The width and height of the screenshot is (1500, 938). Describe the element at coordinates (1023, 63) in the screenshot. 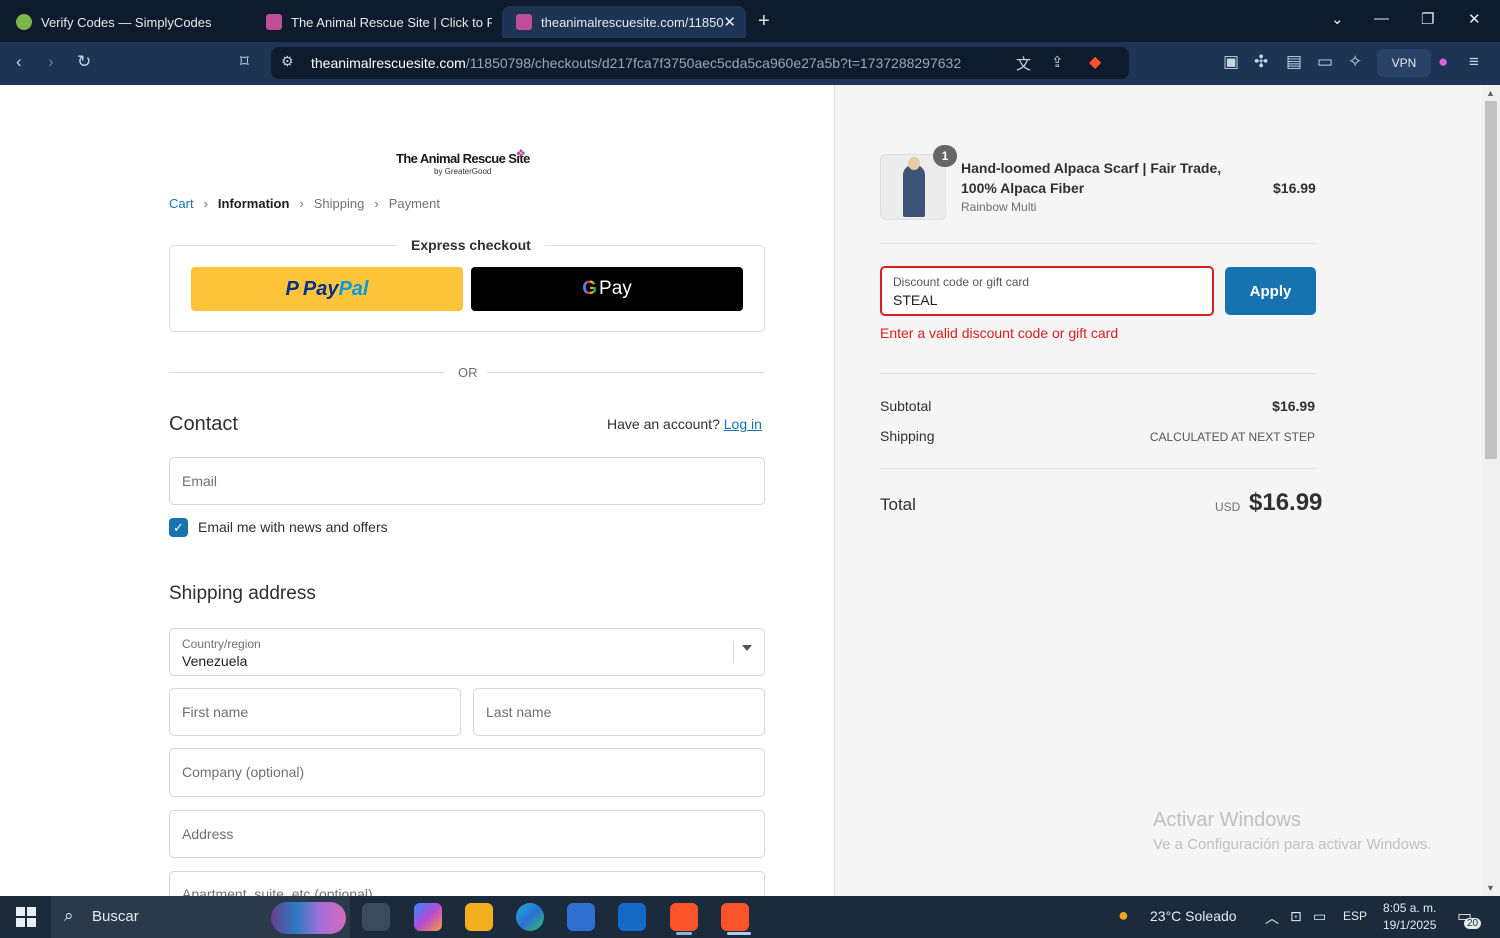

I see `translate-icon: 文` at that location.